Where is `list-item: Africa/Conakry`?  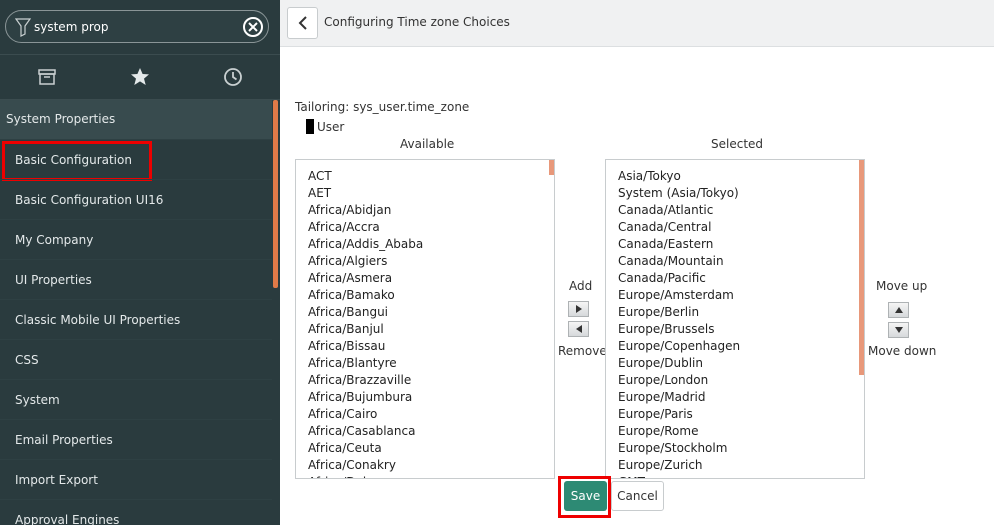
list-item: Africa/Conakry is located at coordinates (431, 465).